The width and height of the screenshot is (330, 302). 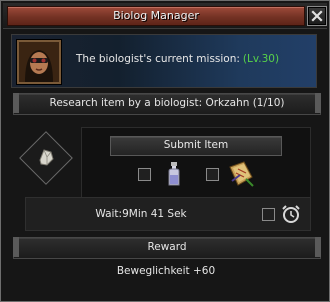 I want to click on scroll-checkbox, so click(x=212, y=174).